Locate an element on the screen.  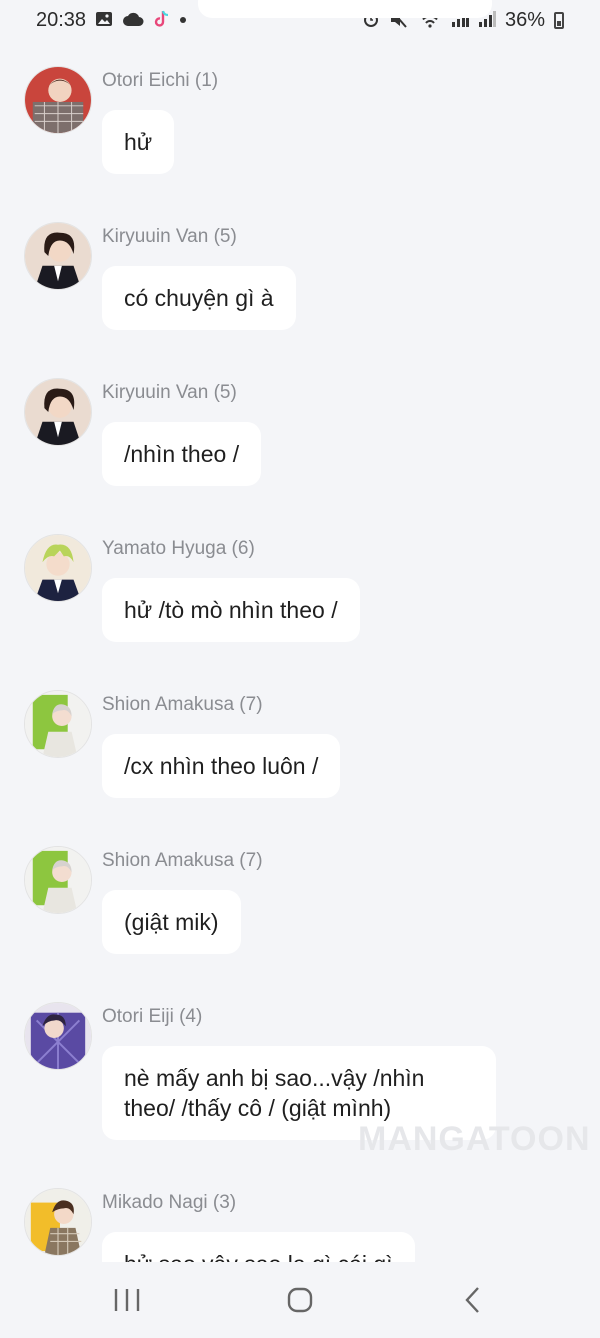
sender-name: Otori Eiji (4) is located at coordinates (152, 1016).